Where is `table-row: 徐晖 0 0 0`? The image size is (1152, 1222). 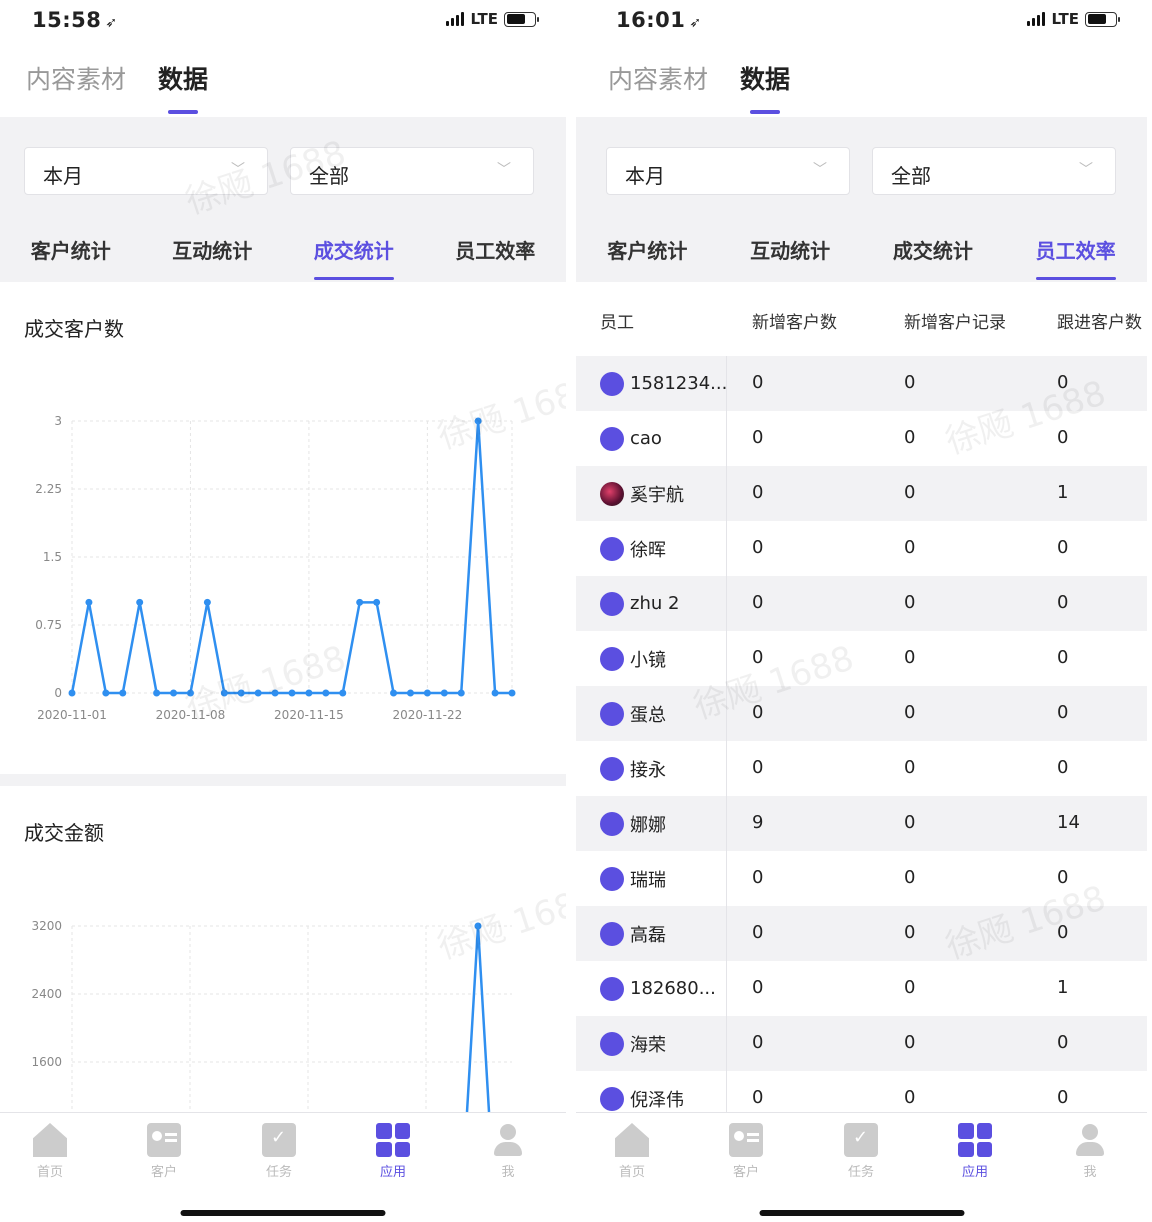
table-row: 徐晖 0 0 0 is located at coordinates (861, 548).